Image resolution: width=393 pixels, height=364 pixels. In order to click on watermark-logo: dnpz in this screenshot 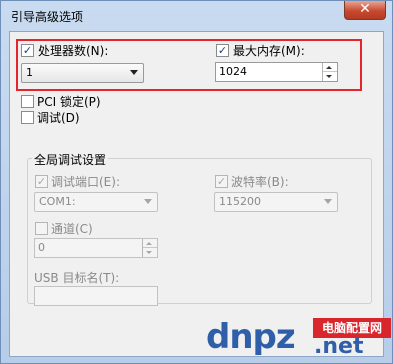, I will do `click(251, 337)`.